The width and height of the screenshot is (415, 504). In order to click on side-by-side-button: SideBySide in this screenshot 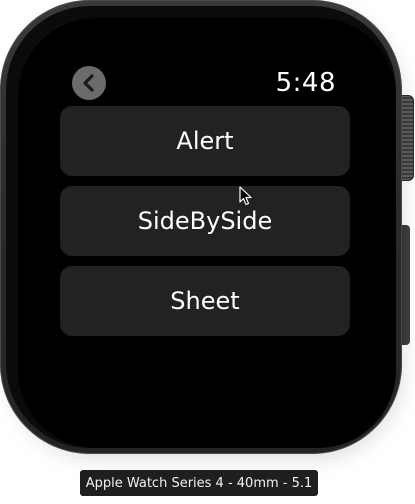, I will do `click(205, 221)`.